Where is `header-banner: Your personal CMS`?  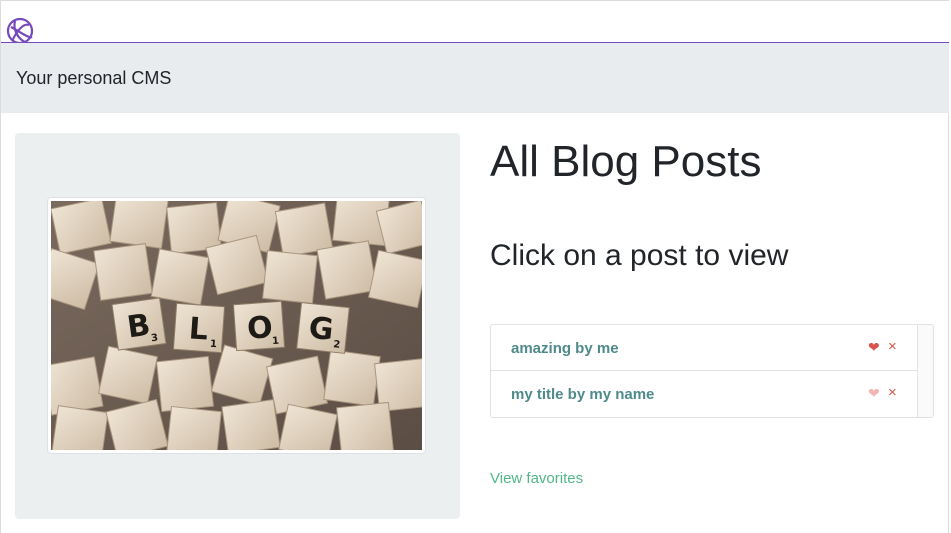
header-banner: Your personal CMS is located at coordinates (475, 78).